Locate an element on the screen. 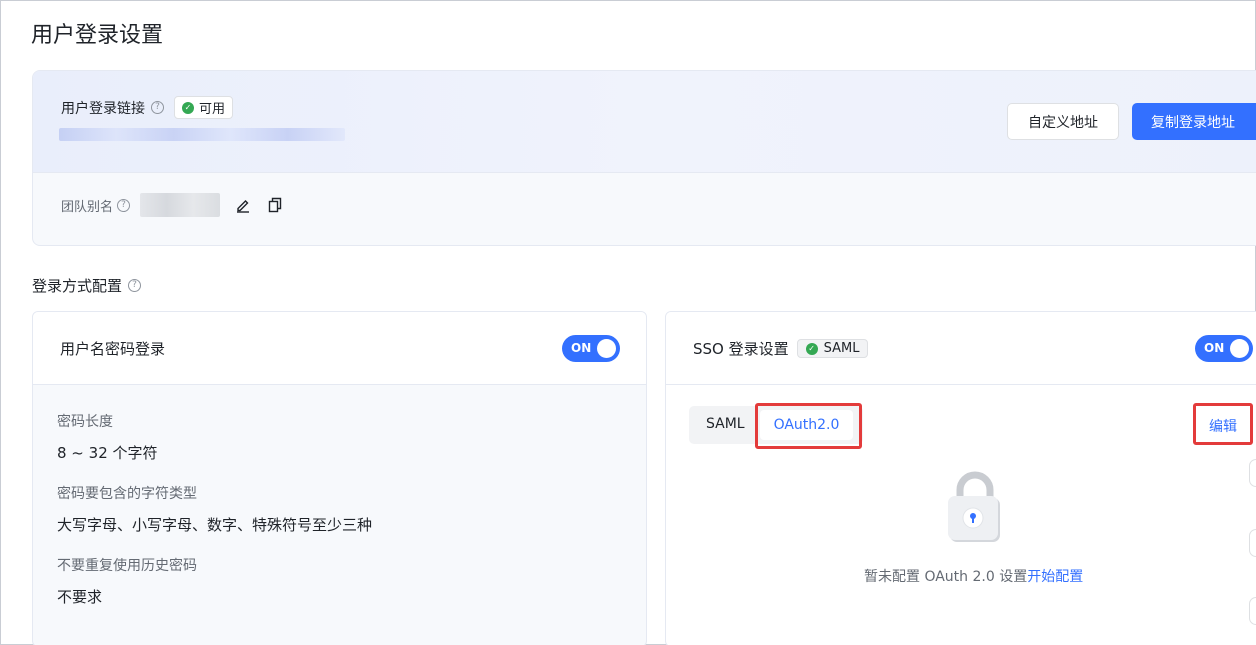 This screenshot has height=645, width=1256. edit-pencil-icon is located at coordinates (243, 205).